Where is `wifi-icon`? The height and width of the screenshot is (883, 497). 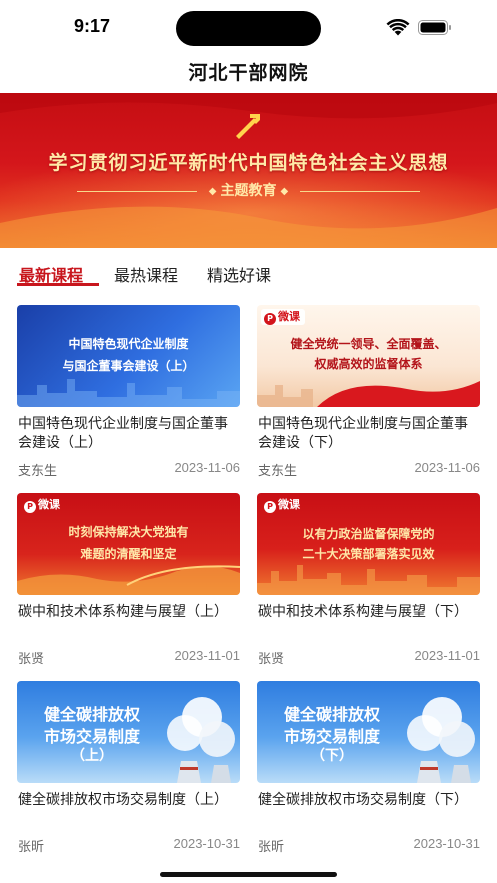
wifi-icon is located at coordinates (398, 27).